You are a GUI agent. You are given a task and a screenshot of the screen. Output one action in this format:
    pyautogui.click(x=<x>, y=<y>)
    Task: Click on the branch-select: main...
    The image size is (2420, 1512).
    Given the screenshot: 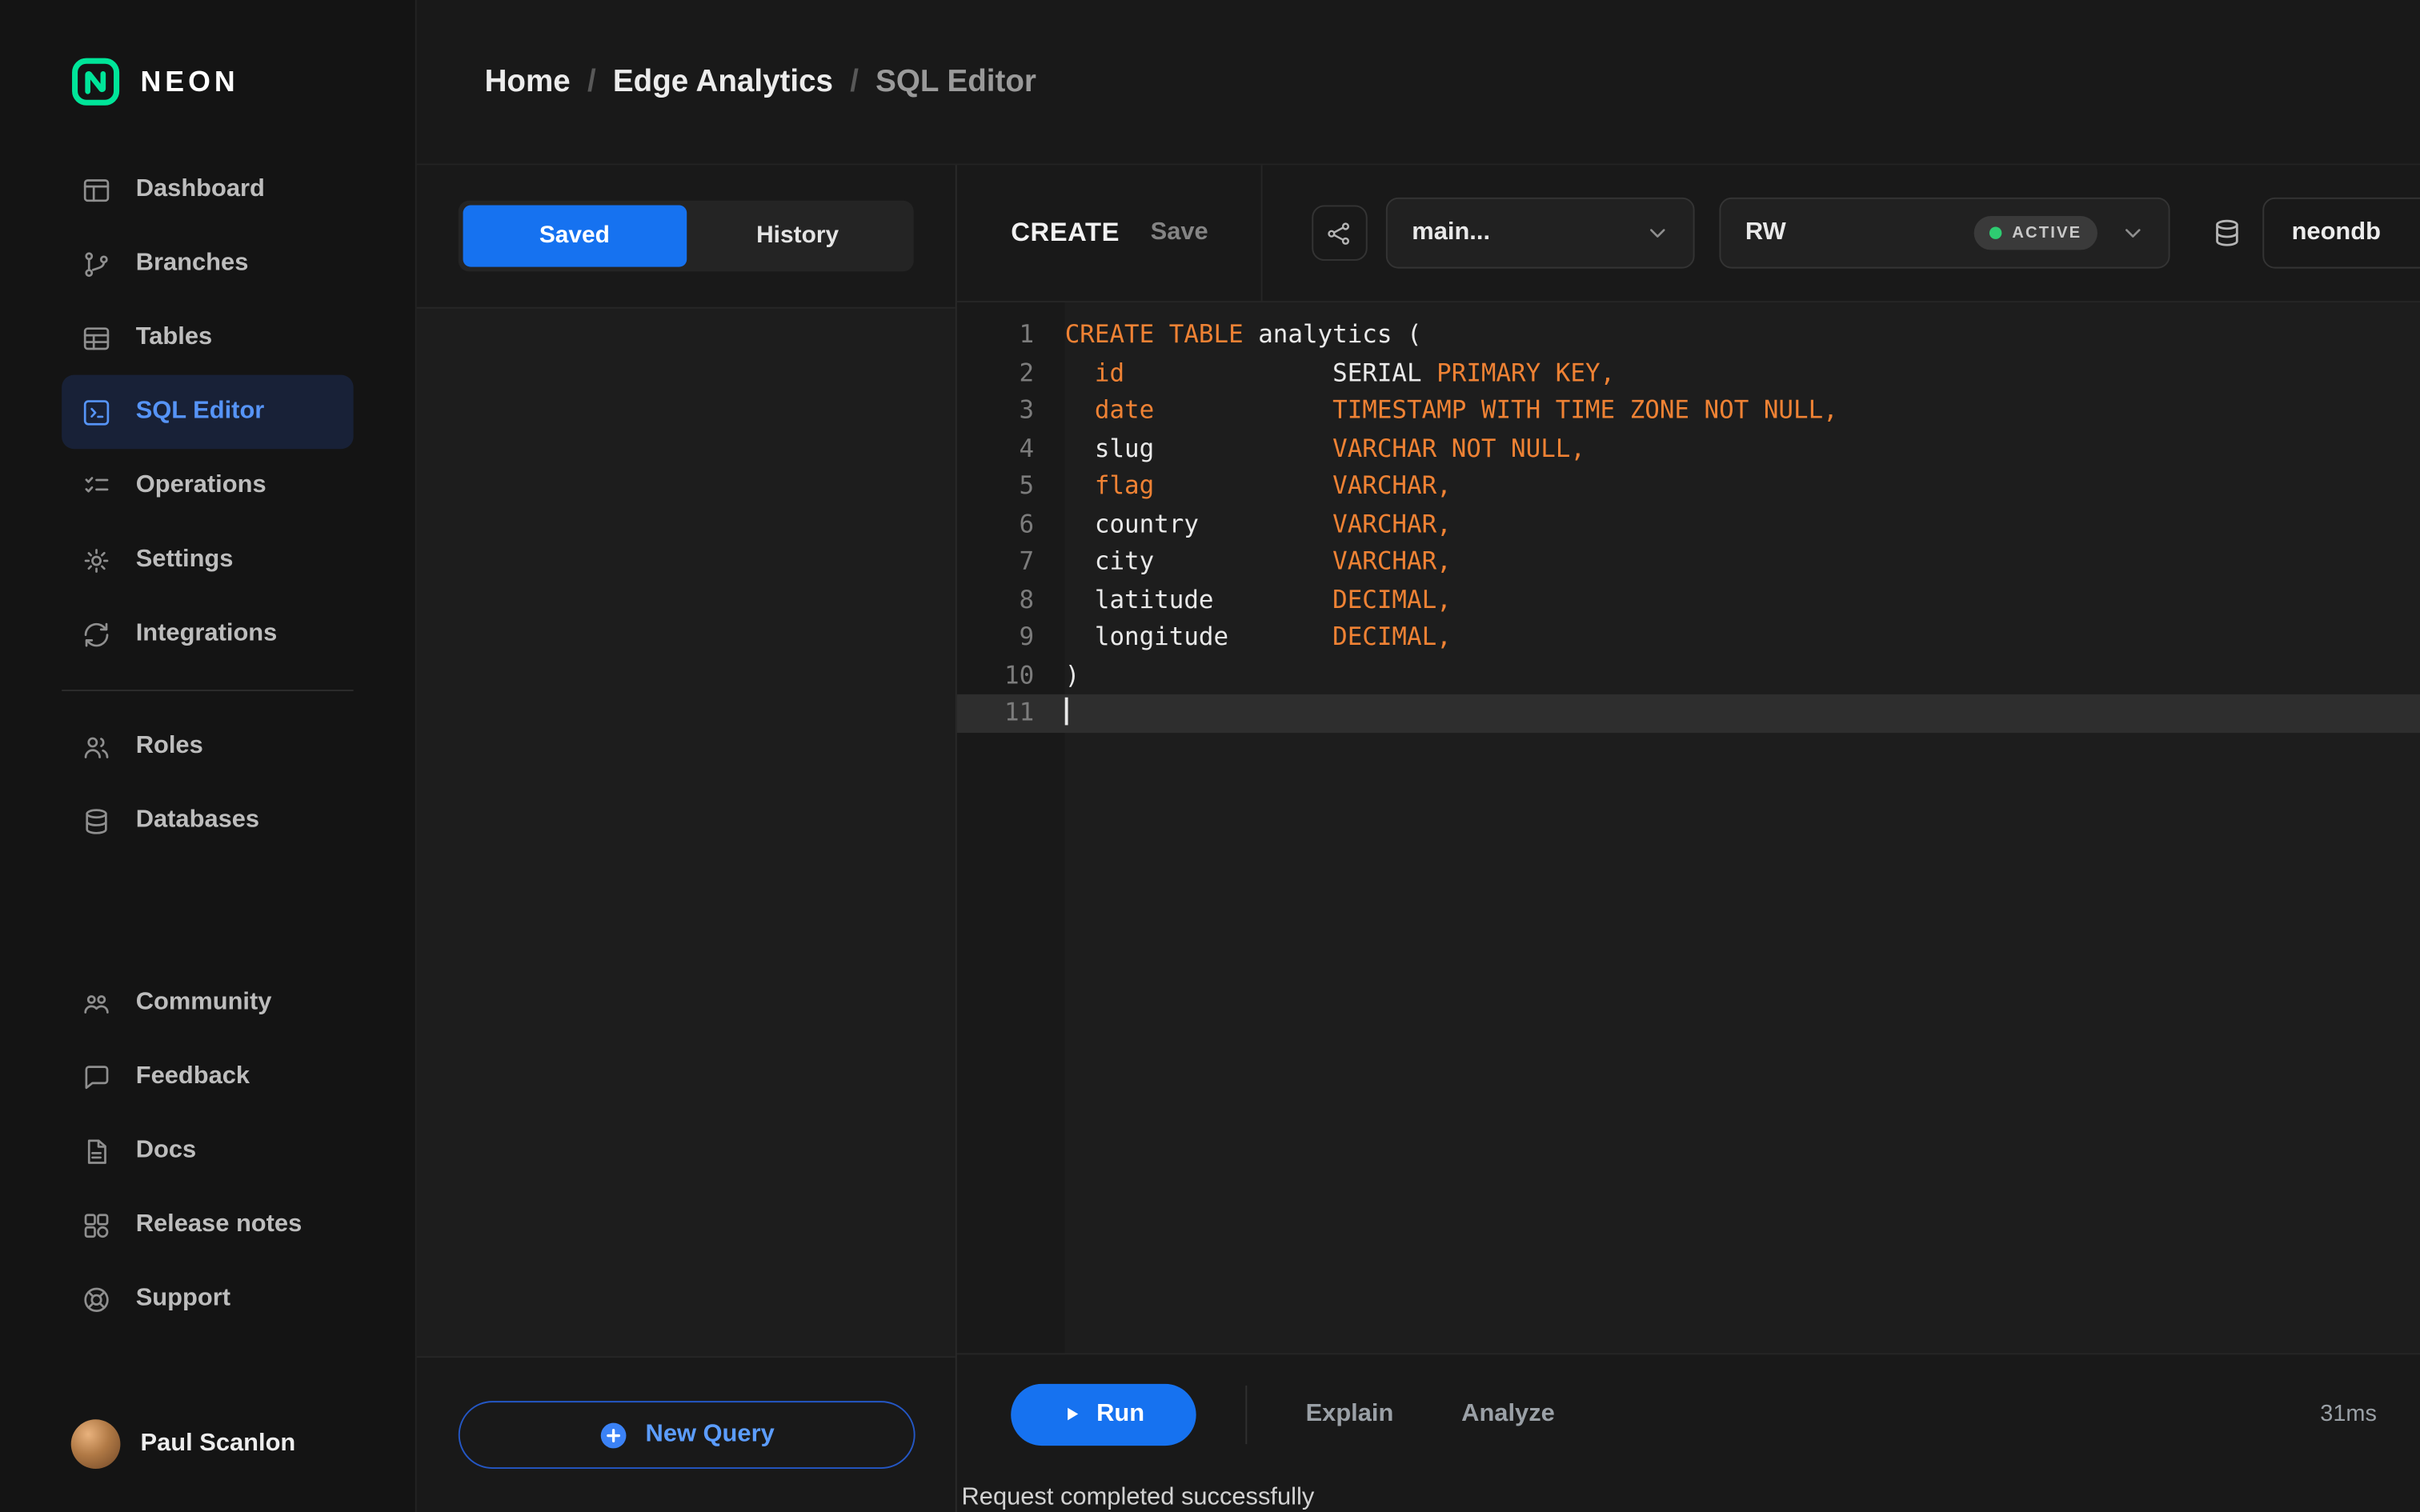 What is the action you would take?
    pyautogui.click(x=1540, y=233)
    